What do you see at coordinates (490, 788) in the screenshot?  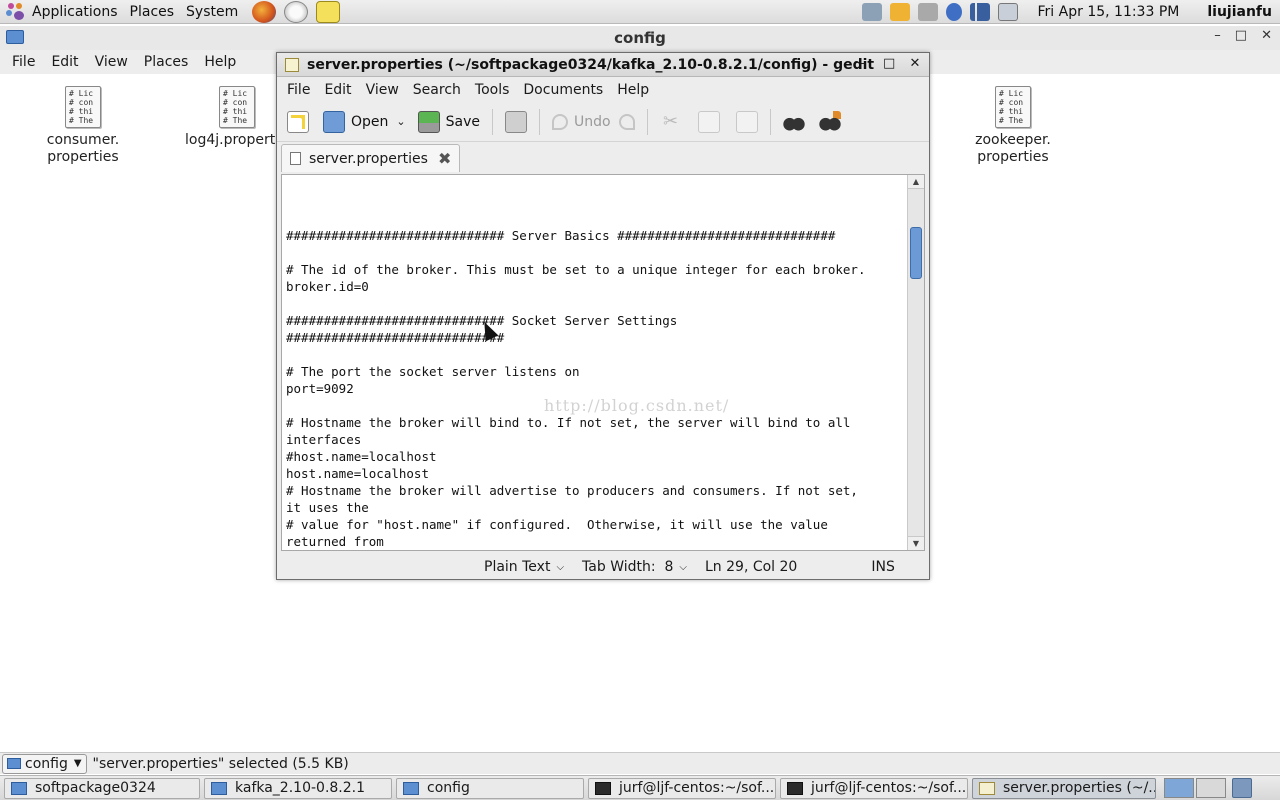 I see `taskbar-button: config` at bounding box center [490, 788].